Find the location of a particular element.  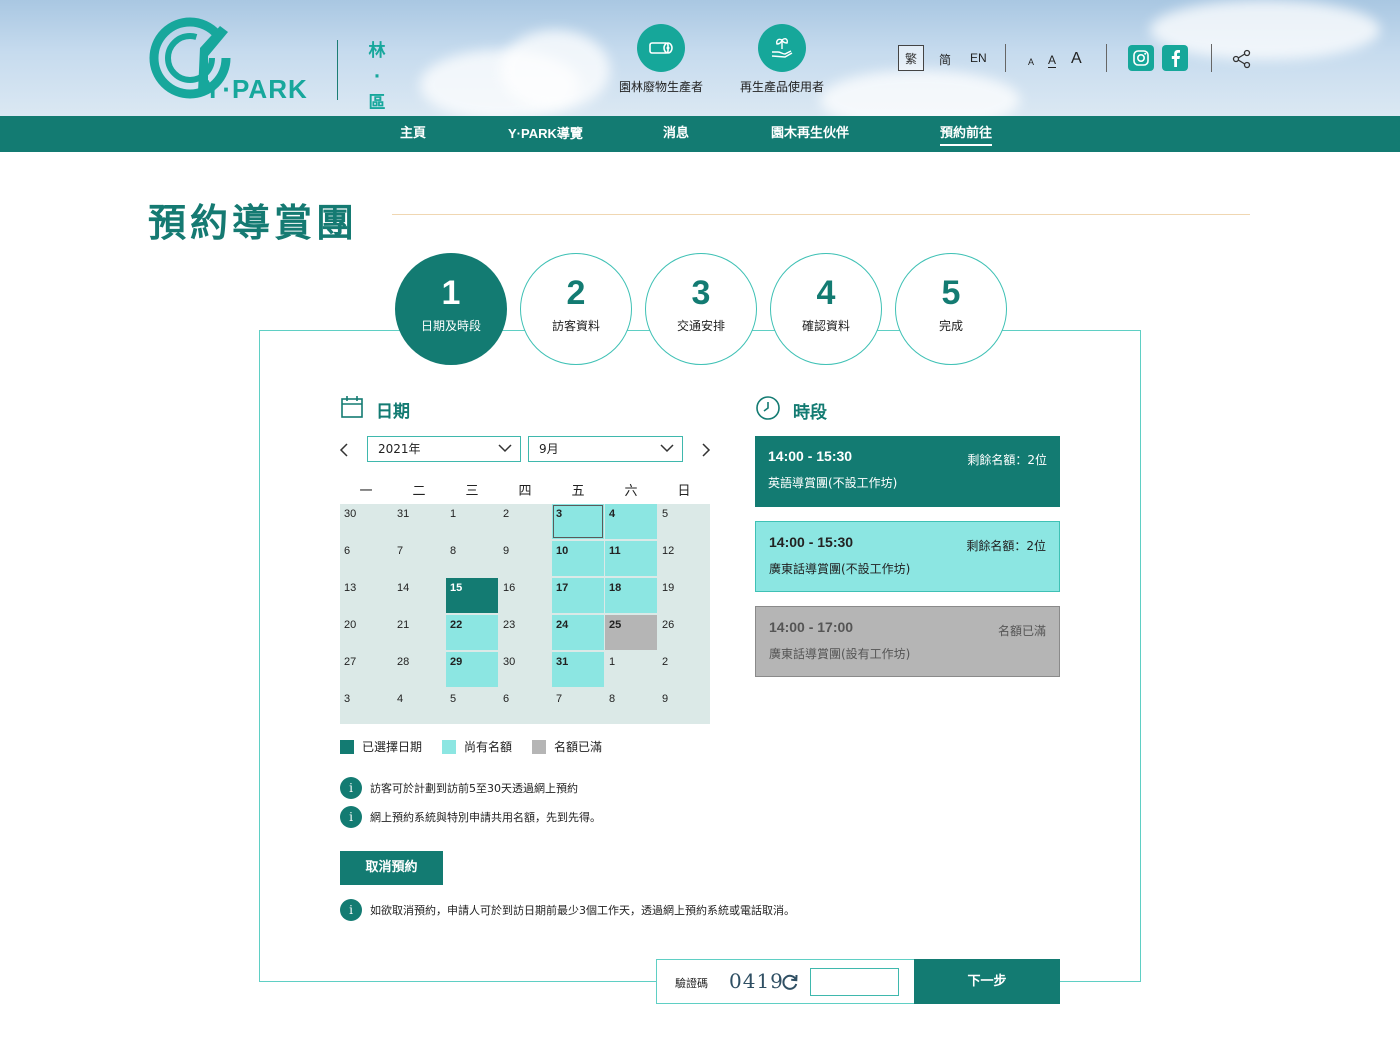

role-label: 再生產品使用者 is located at coordinates (781, 87).